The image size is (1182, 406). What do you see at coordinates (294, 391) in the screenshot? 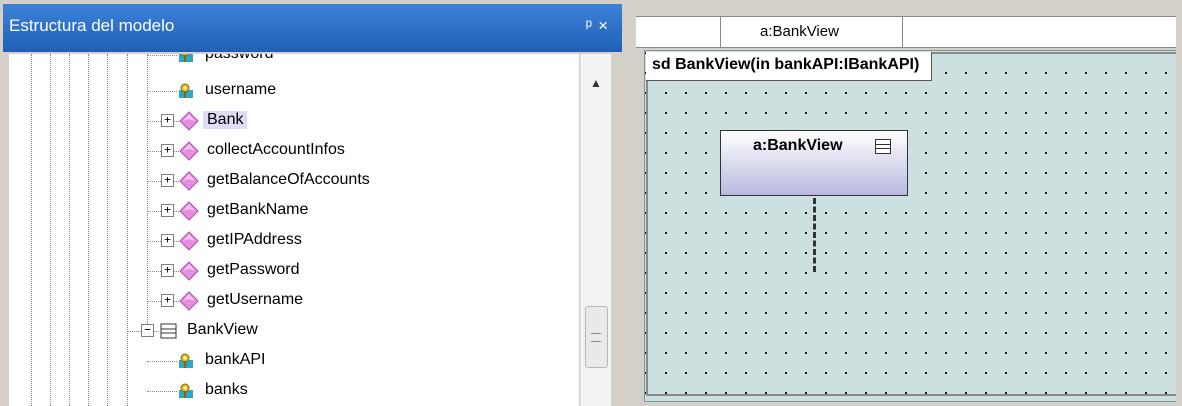
I see `tree-item: banks` at bounding box center [294, 391].